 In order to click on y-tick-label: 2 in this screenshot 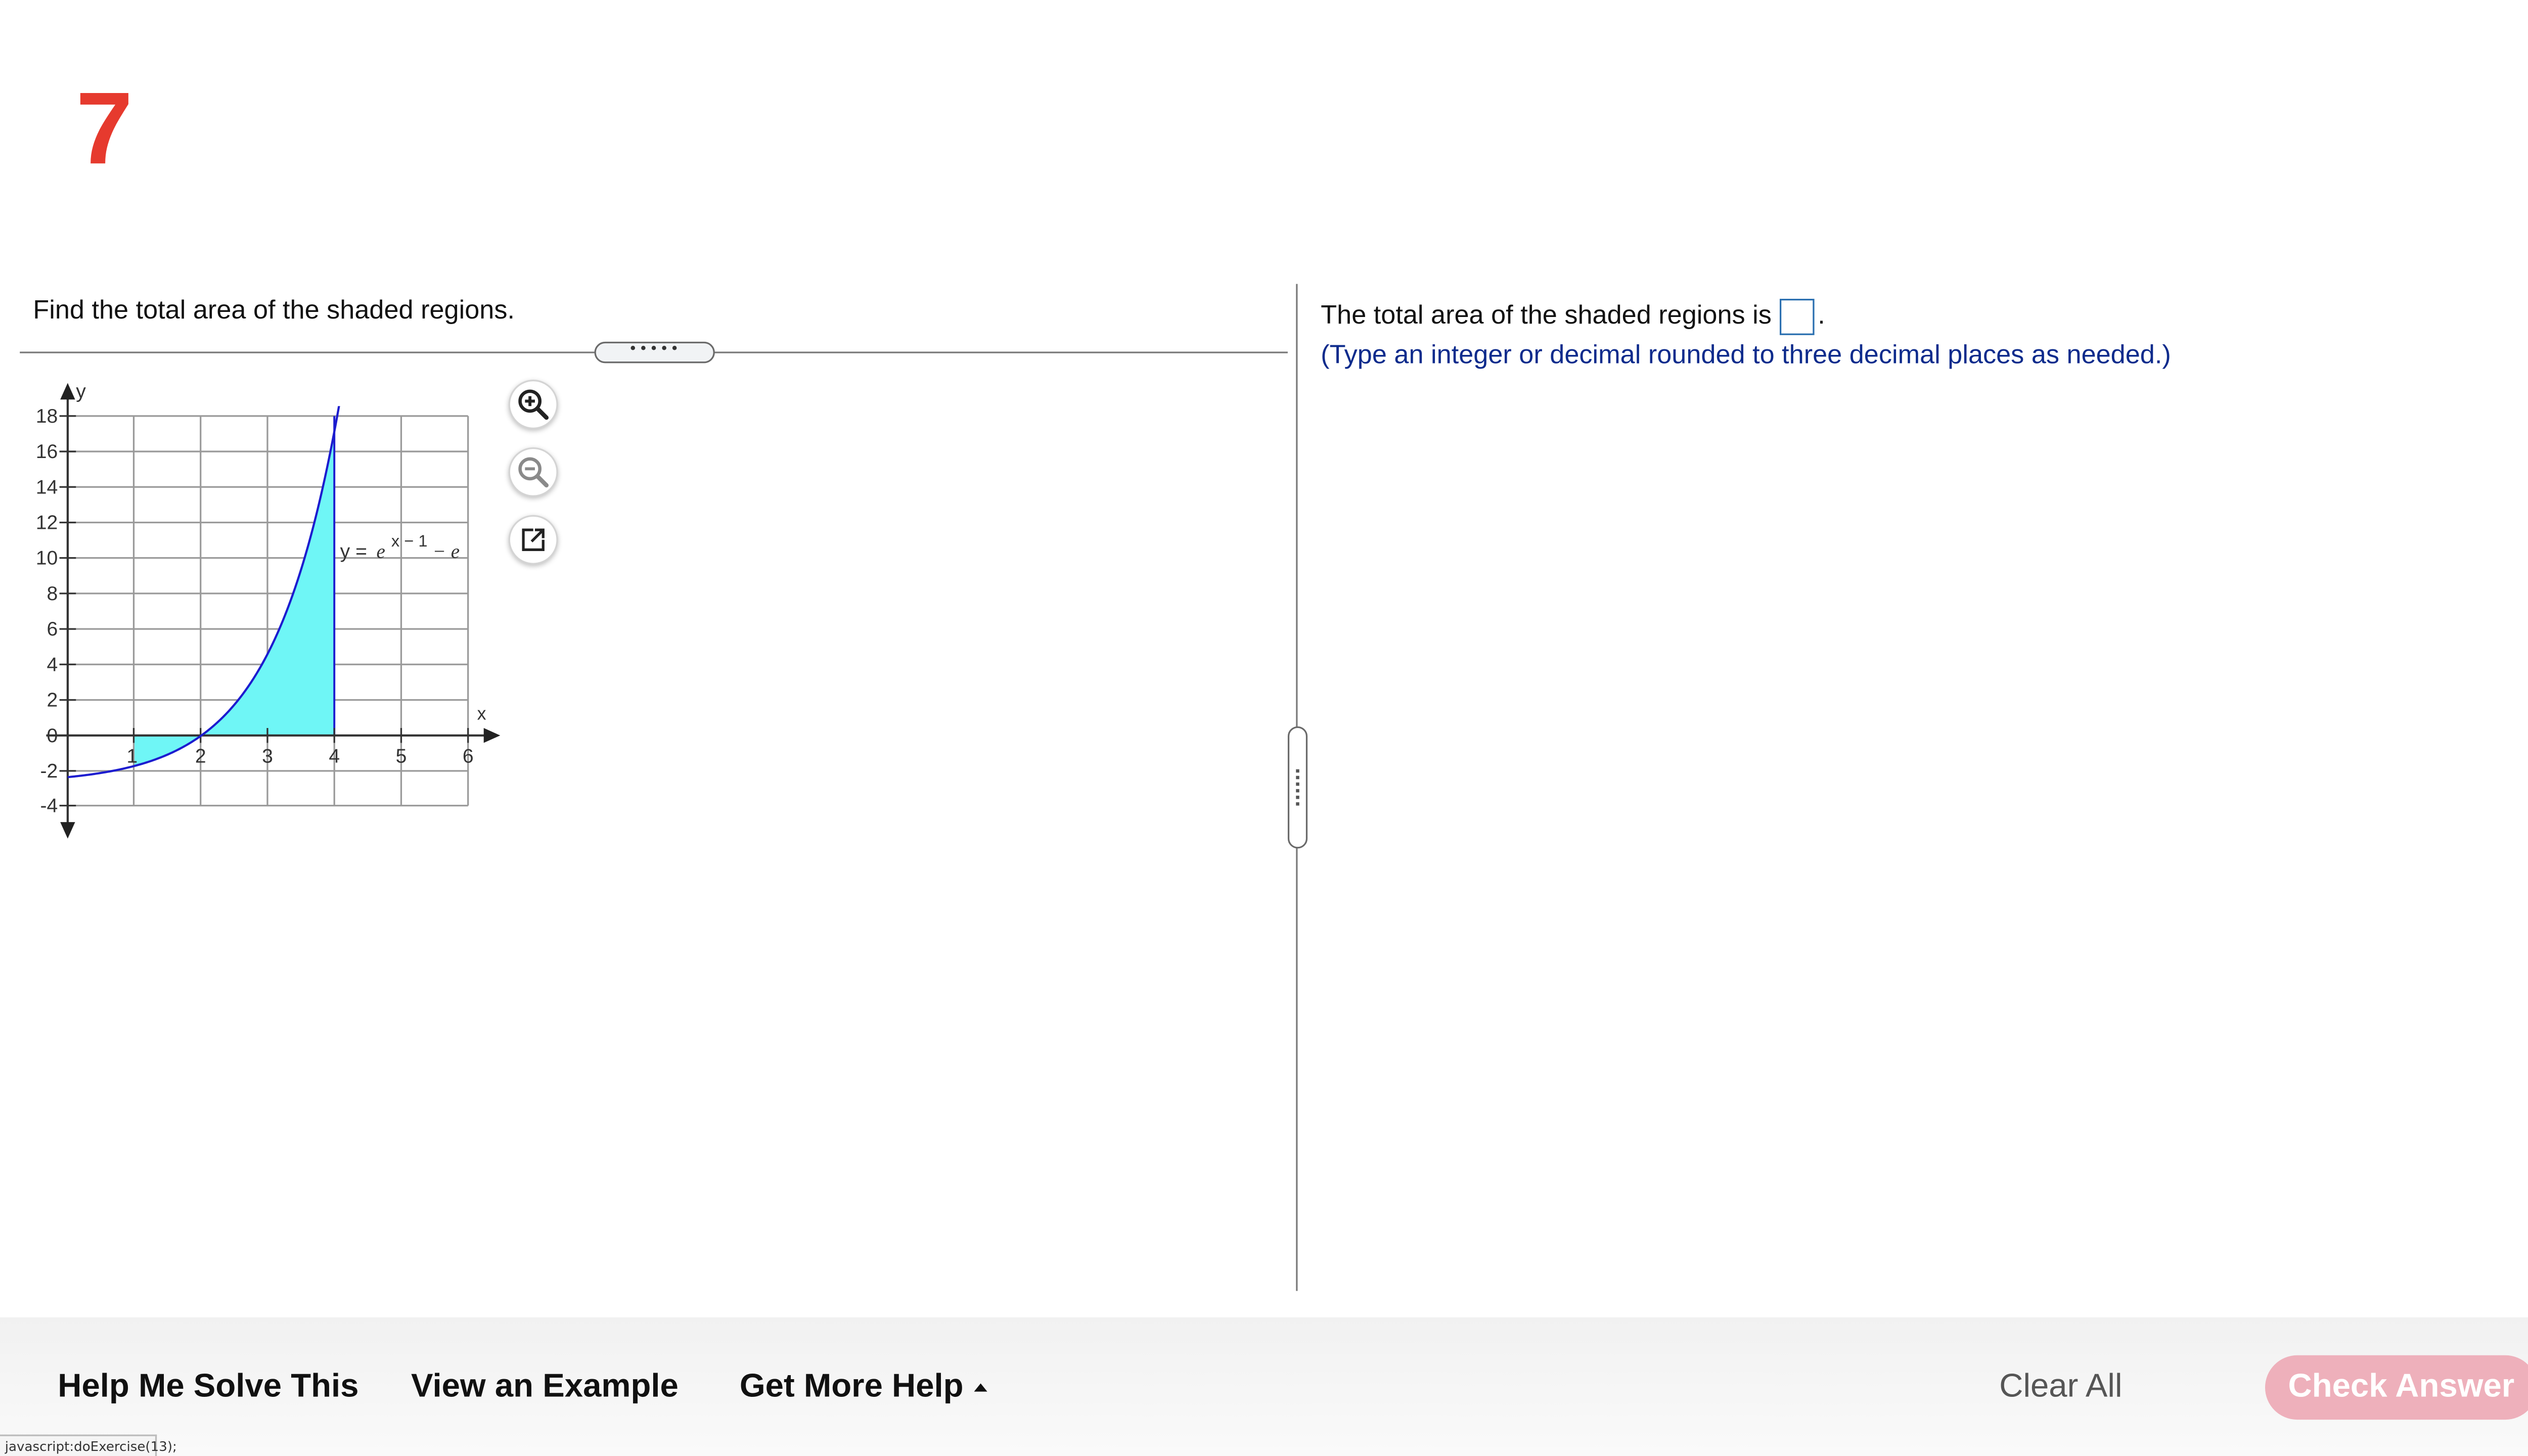, I will do `click(53, 700)`.